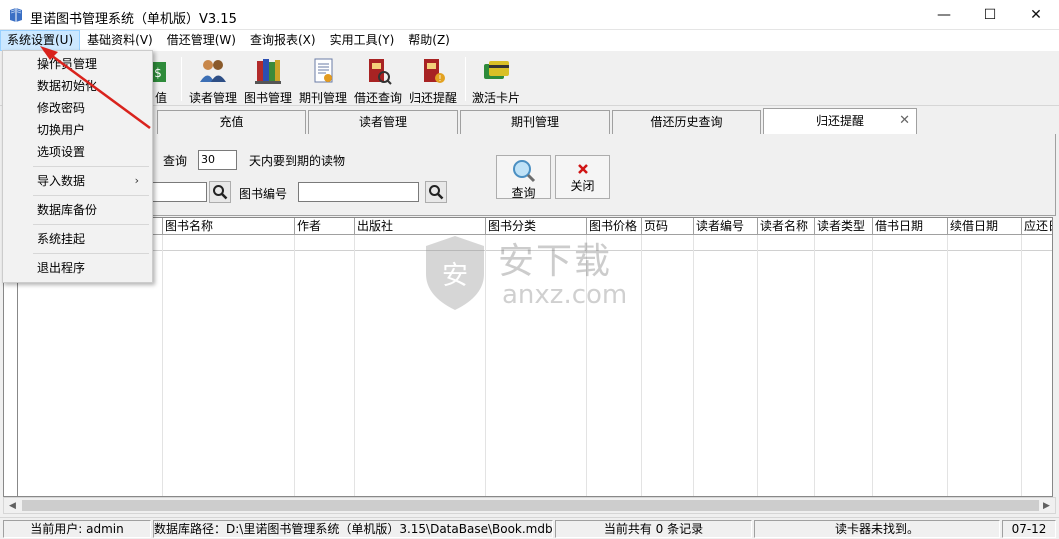 The width and height of the screenshot is (1059, 539). I want to click on menu-data-init: 数据初始化, so click(77, 86).